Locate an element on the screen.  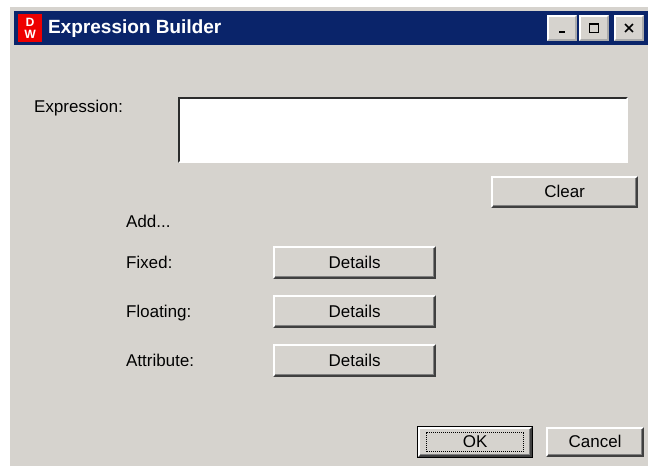
close-icon is located at coordinates (629, 28).